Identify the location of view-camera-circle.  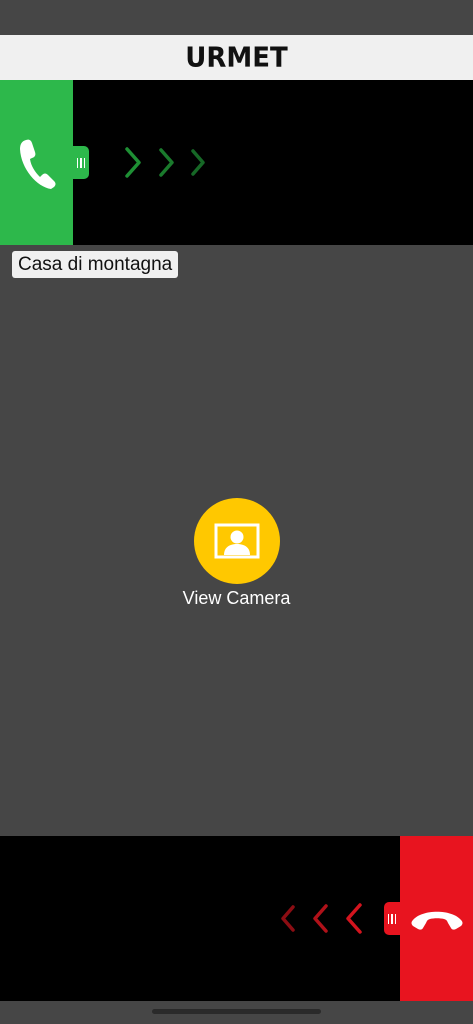
(236, 541).